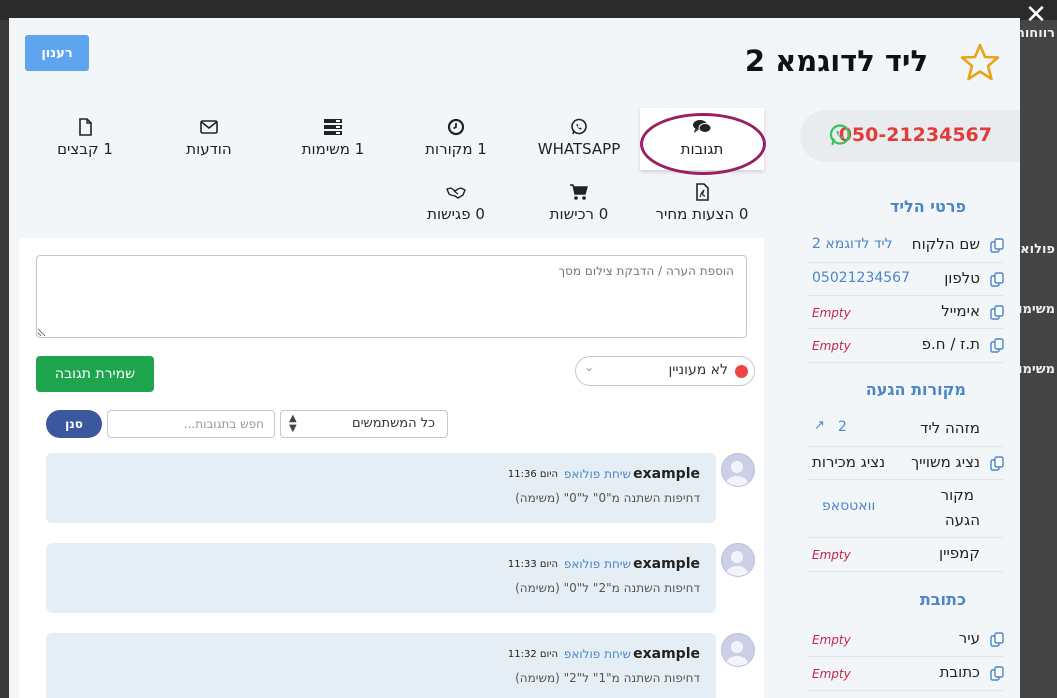 The width and height of the screenshot is (1057, 698). Describe the element at coordinates (945, 244) in the screenshot. I see `detail-label: שם הלקוח` at that location.